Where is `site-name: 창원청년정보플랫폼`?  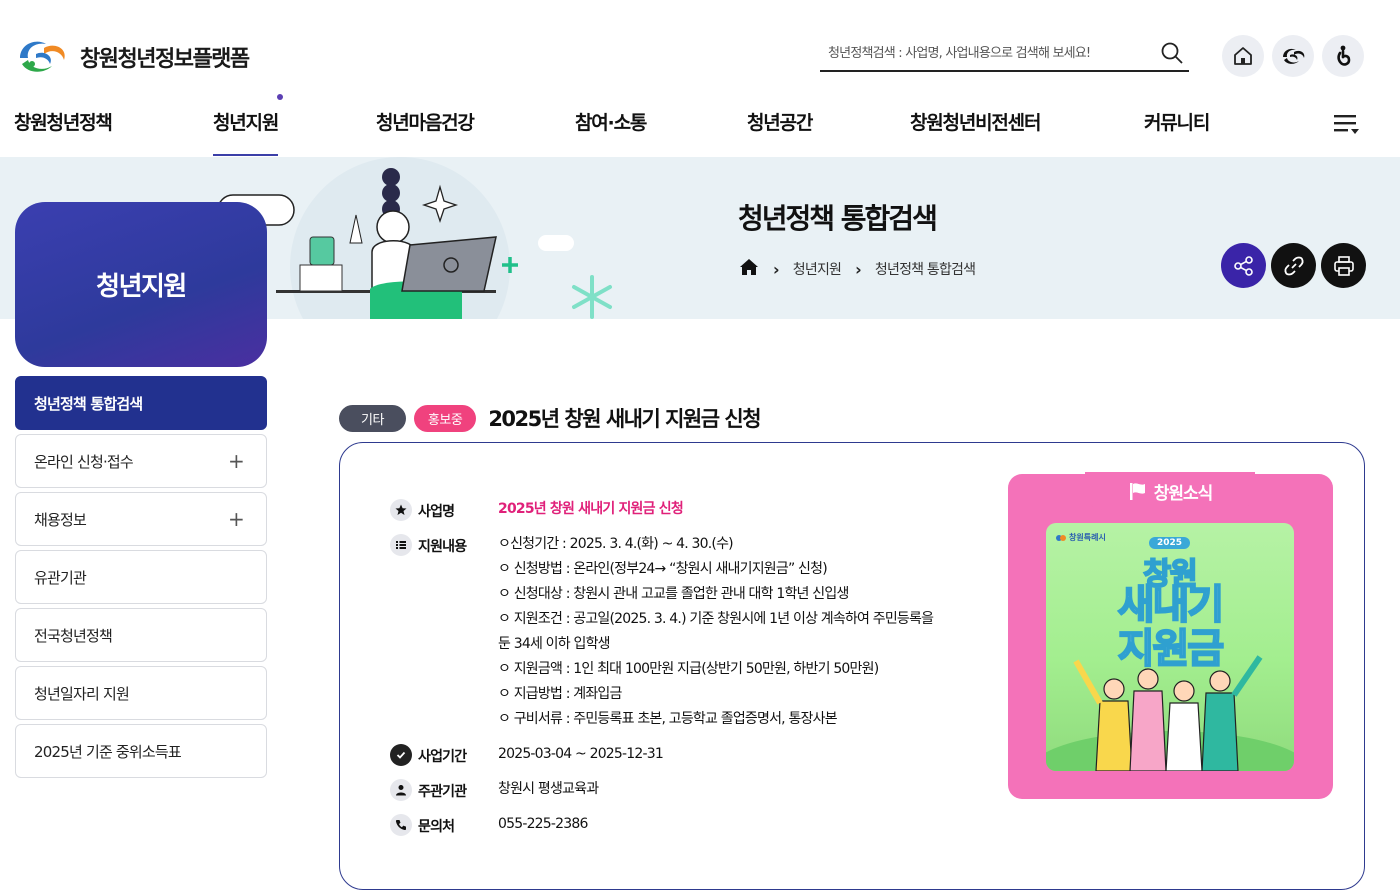
site-name: 창원청년정보플랫폼 is located at coordinates (165, 59).